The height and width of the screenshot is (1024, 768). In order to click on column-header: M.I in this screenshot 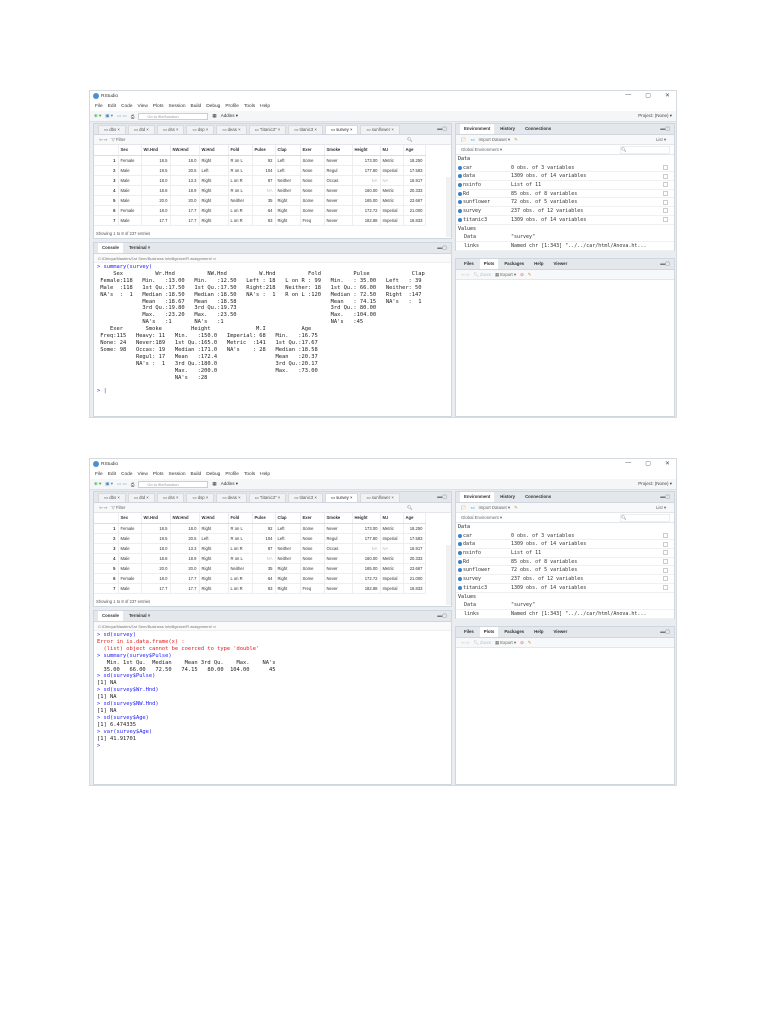, I will do `click(392, 518)`.